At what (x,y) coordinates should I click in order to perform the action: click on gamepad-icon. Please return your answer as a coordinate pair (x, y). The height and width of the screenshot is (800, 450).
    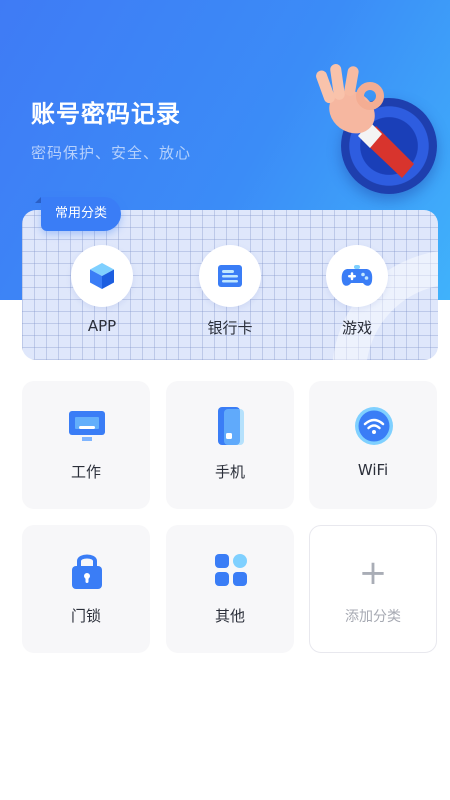
    Looking at the image, I should click on (357, 275).